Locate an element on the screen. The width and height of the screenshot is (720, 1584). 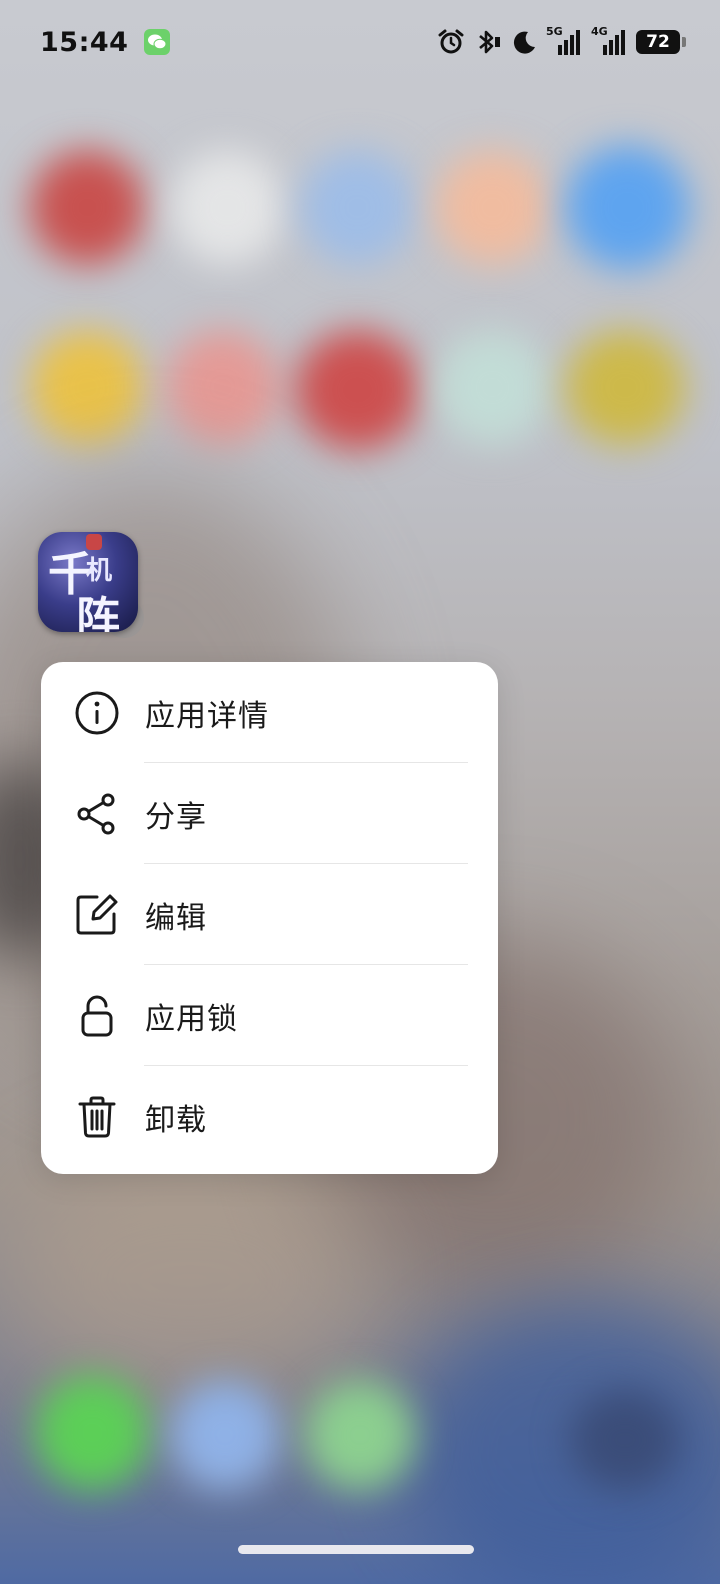
menu-item-uninstall: 卸载 is located at coordinates (269, 1116).